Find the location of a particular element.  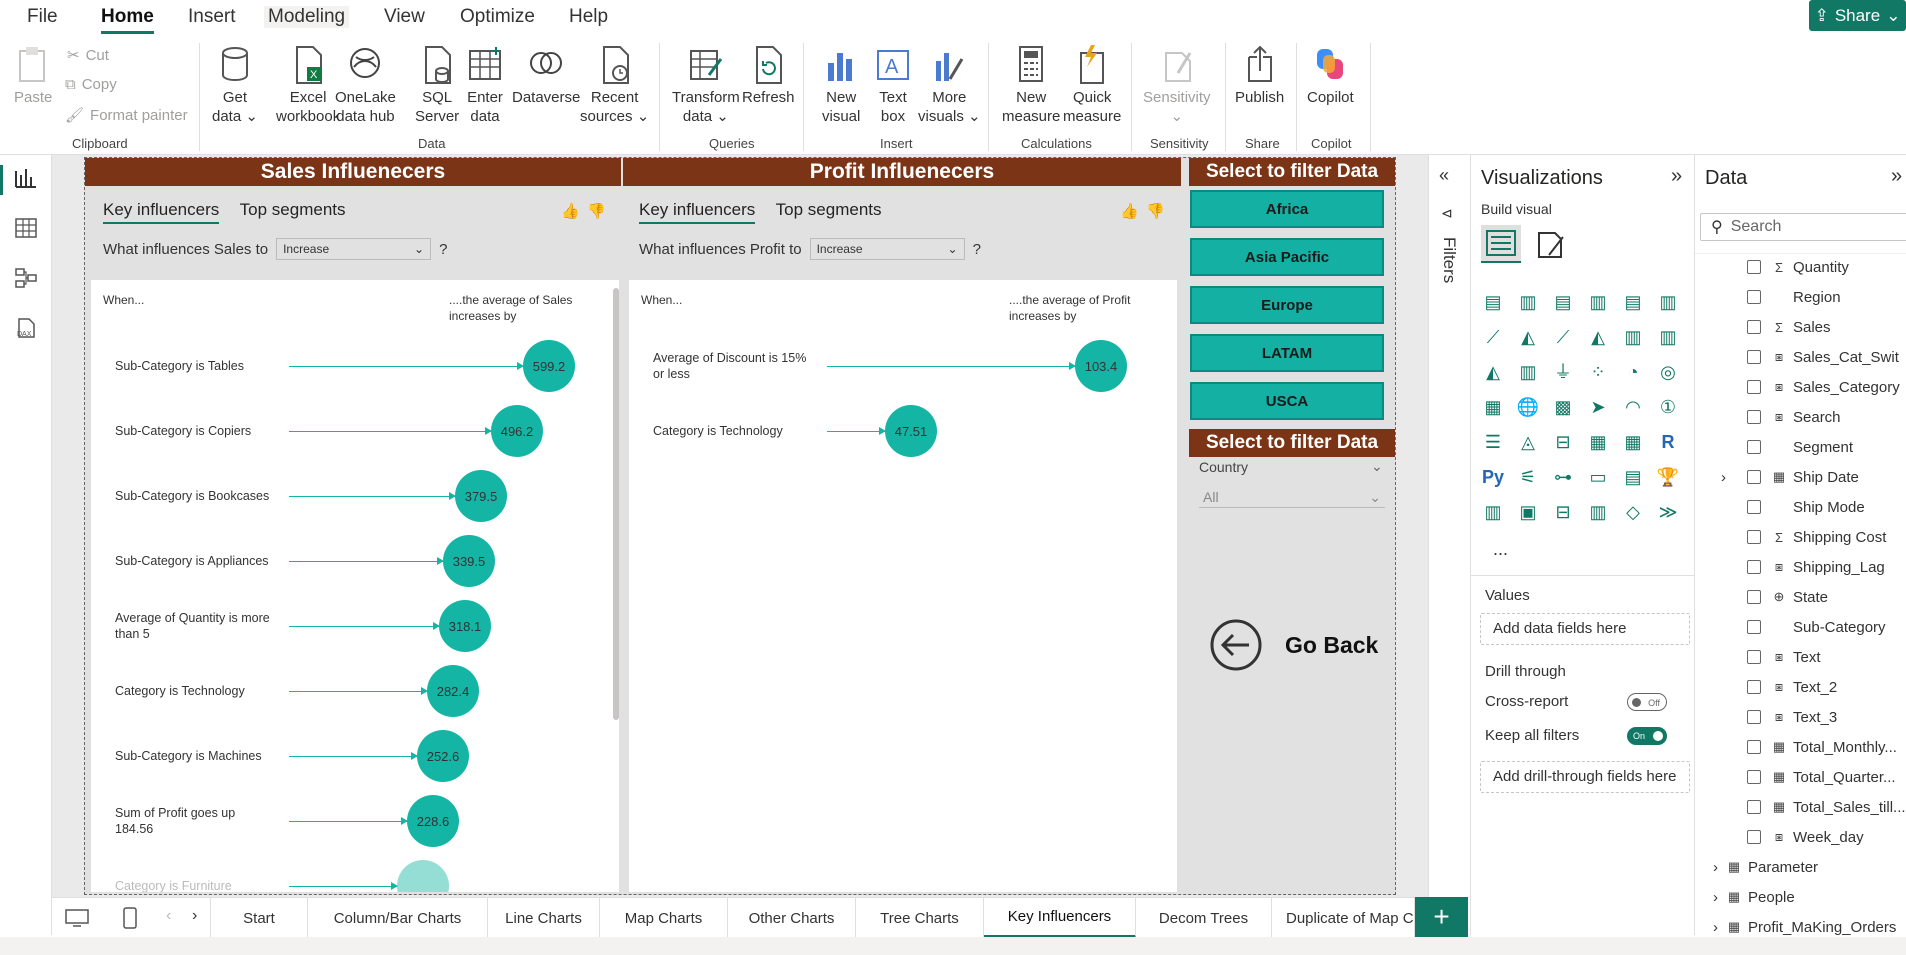

influencer-label: Sub-Category is Bookcases is located at coordinates (195, 496).